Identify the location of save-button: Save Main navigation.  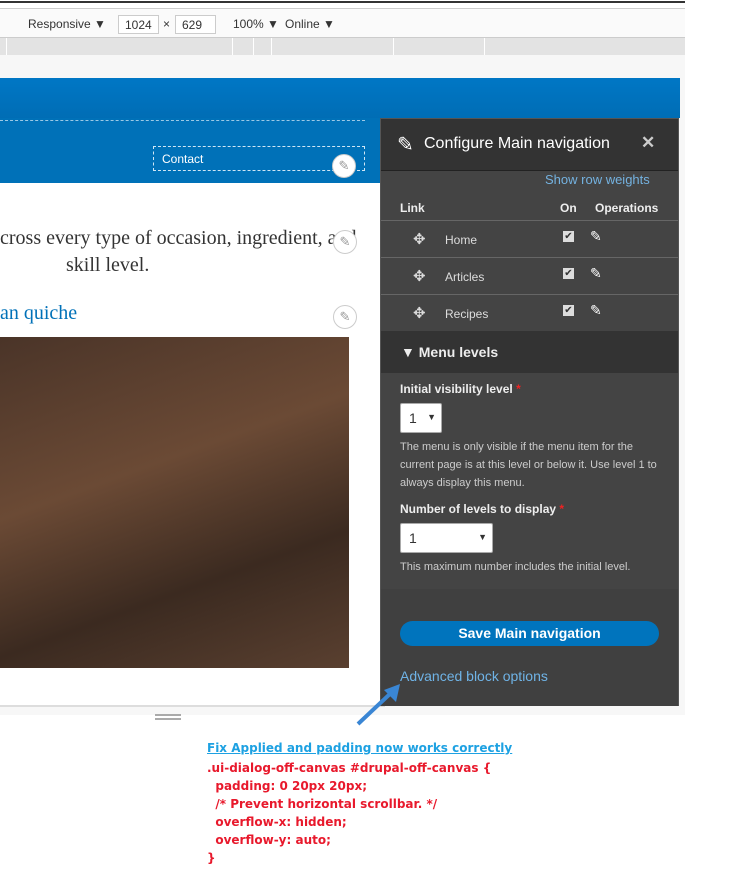
(529, 633).